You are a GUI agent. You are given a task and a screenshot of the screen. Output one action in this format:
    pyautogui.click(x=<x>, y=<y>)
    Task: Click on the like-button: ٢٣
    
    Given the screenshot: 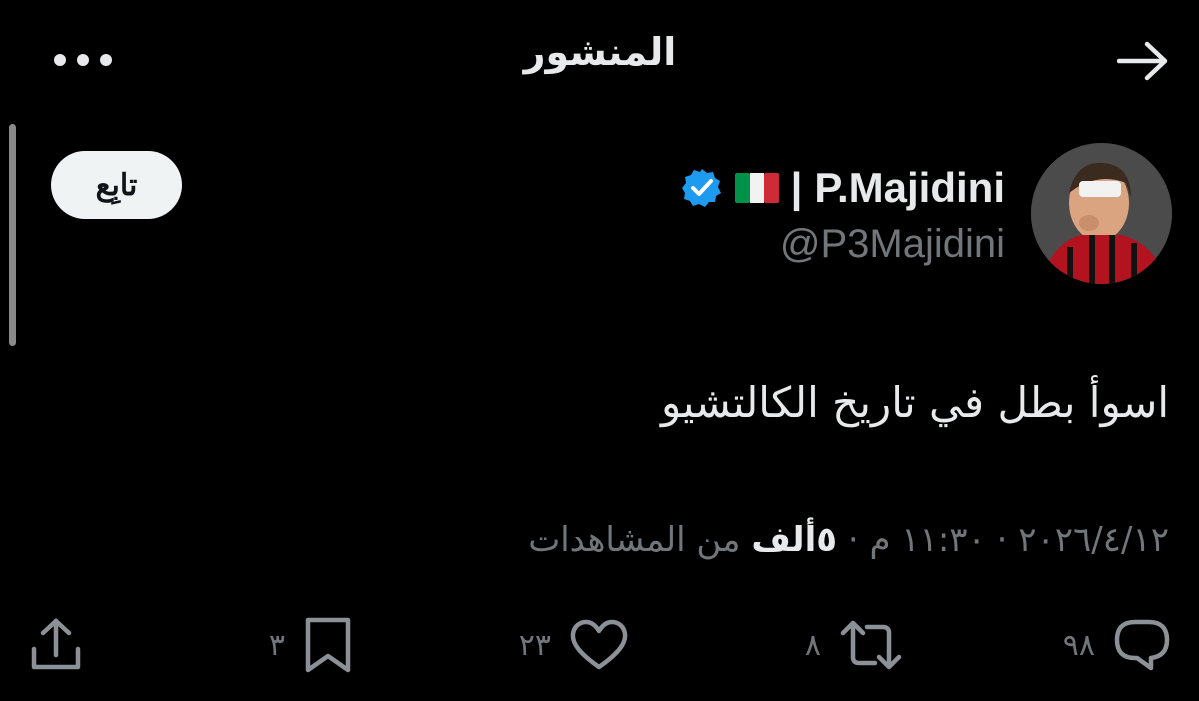 What is the action you would take?
    pyautogui.click(x=574, y=645)
    